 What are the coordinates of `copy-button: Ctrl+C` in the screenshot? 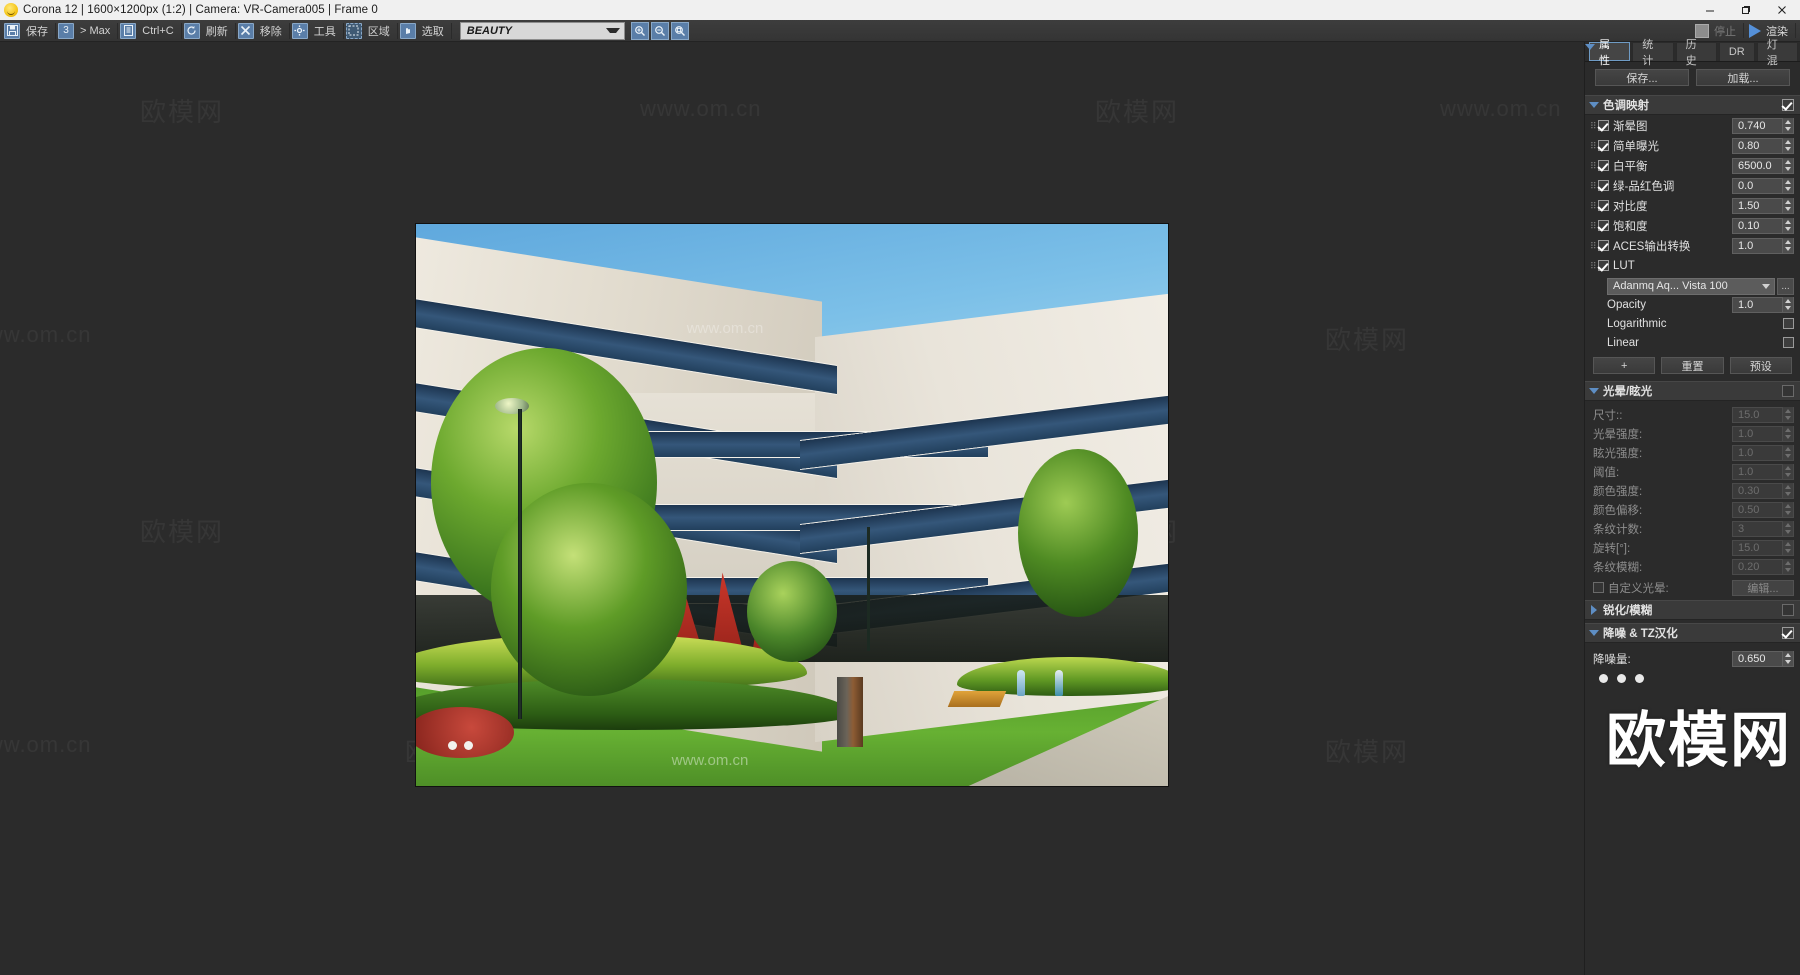 It's located at (150, 31).